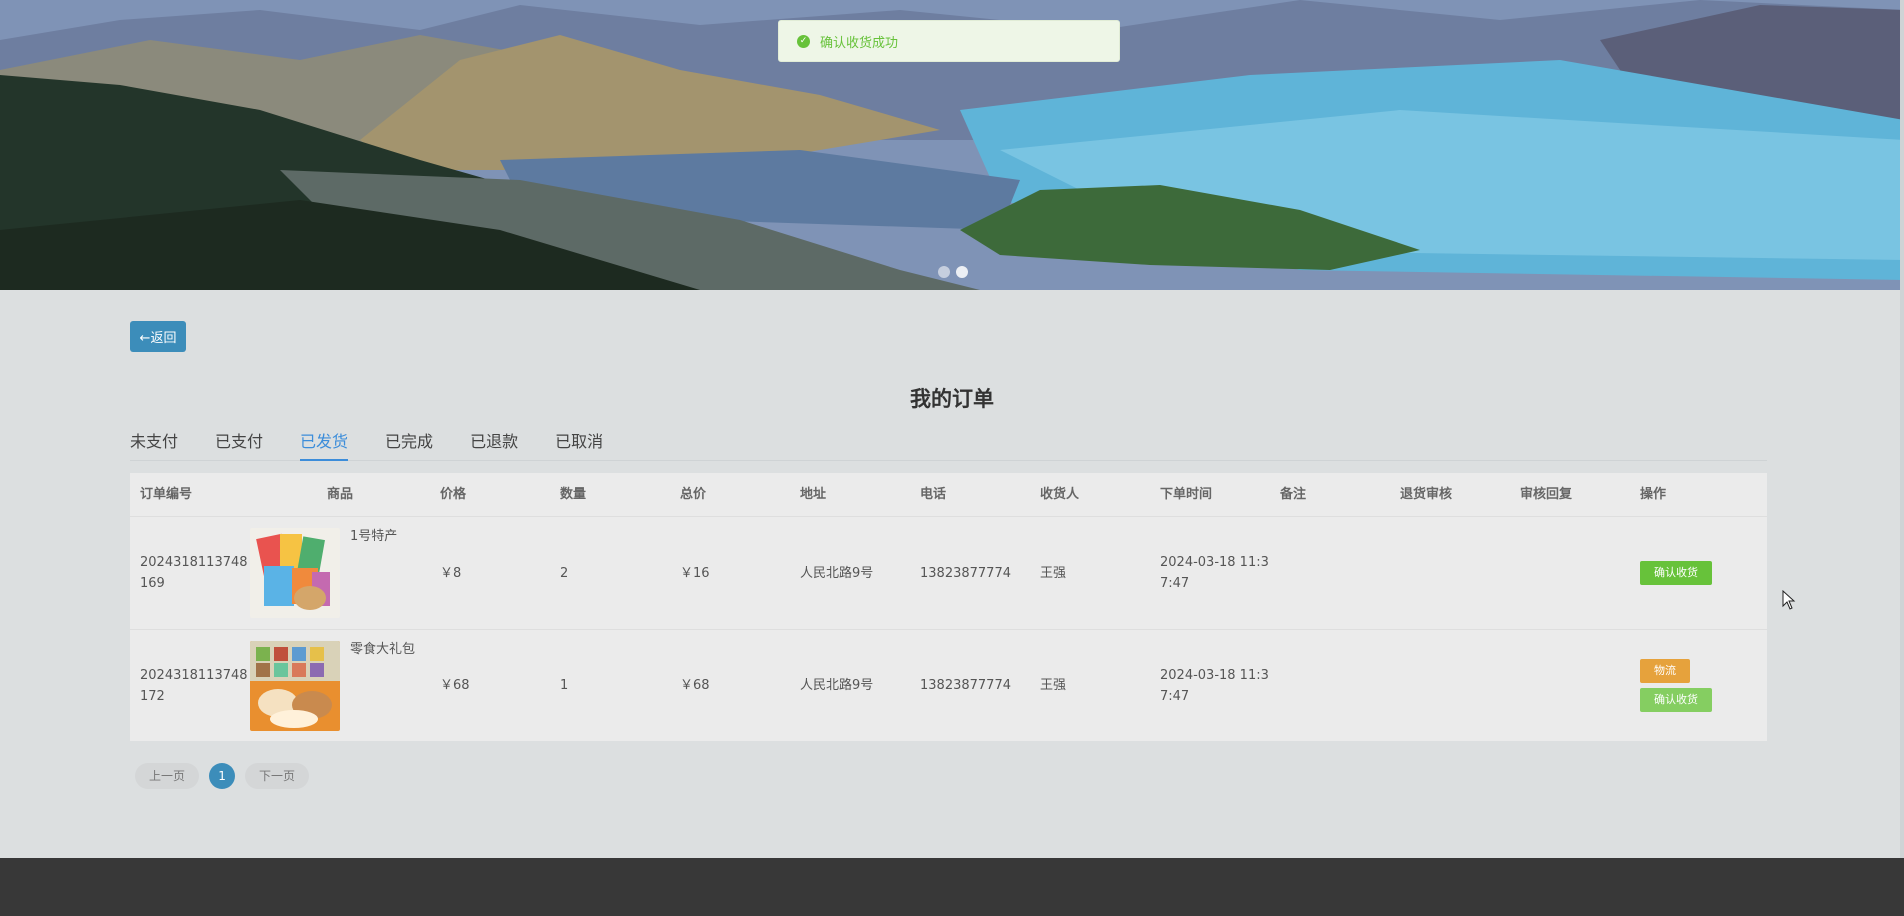 This screenshot has height=916, width=1904. What do you see at coordinates (813, 494) in the screenshot?
I see `header-address: 地址` at bounding box center [813, 494].